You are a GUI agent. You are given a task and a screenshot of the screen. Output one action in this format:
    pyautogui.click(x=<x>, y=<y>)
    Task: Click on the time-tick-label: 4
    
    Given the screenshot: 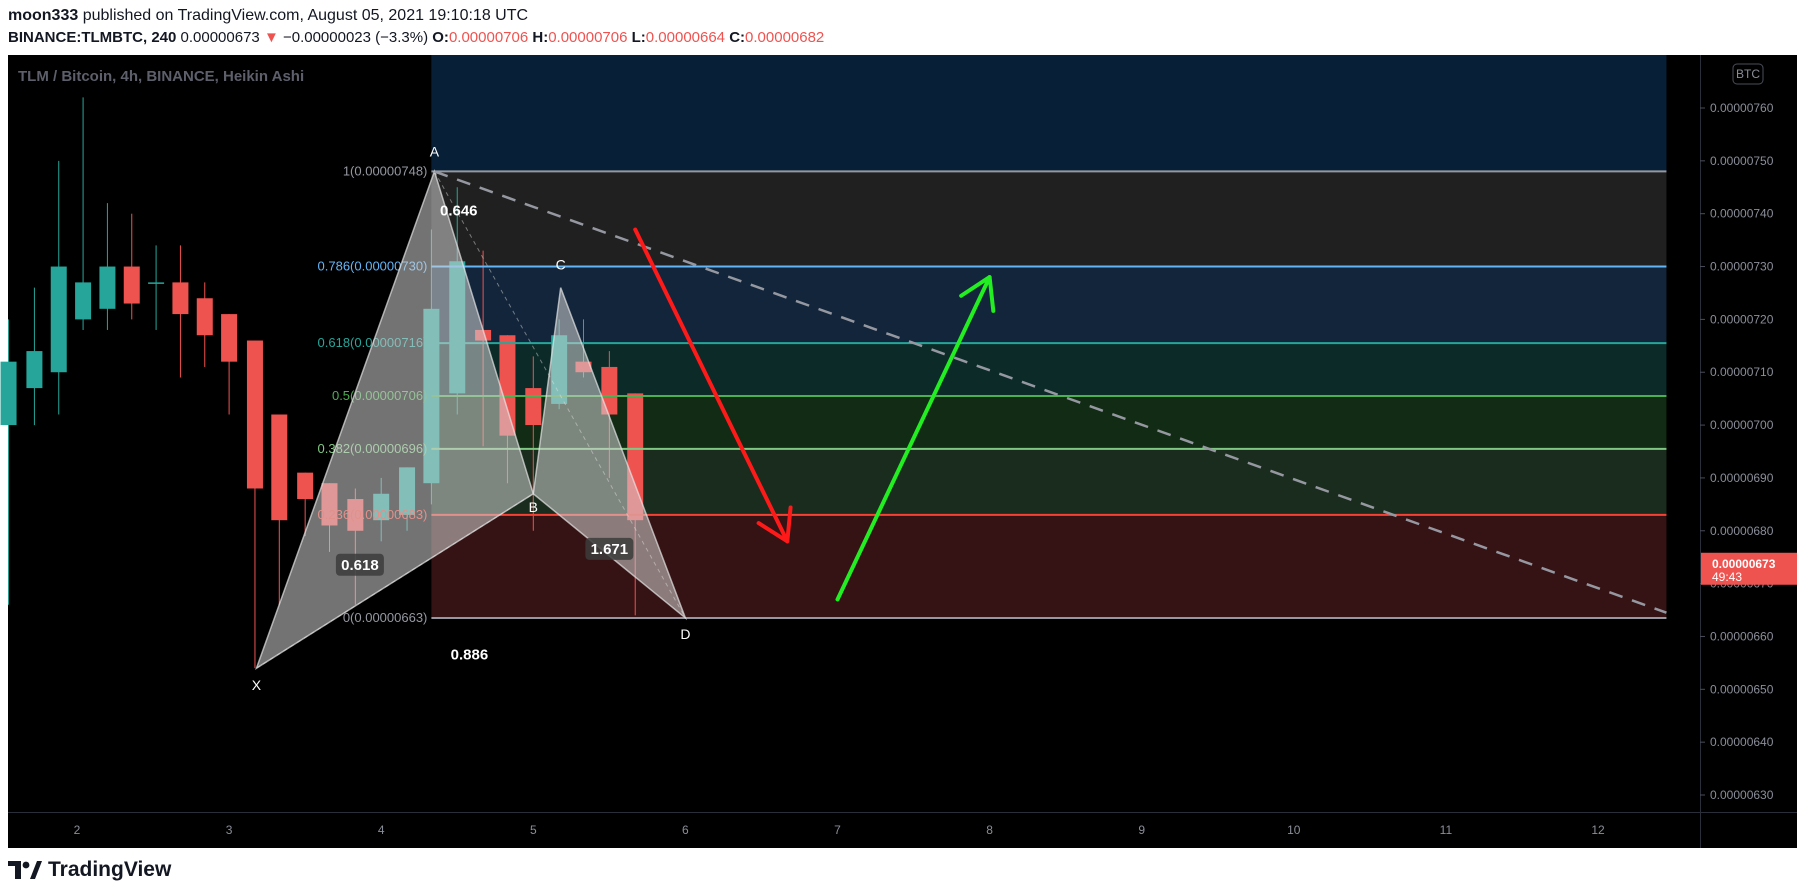 What is the action you would take?
    pyautogui.click(x=381, y=830)
    